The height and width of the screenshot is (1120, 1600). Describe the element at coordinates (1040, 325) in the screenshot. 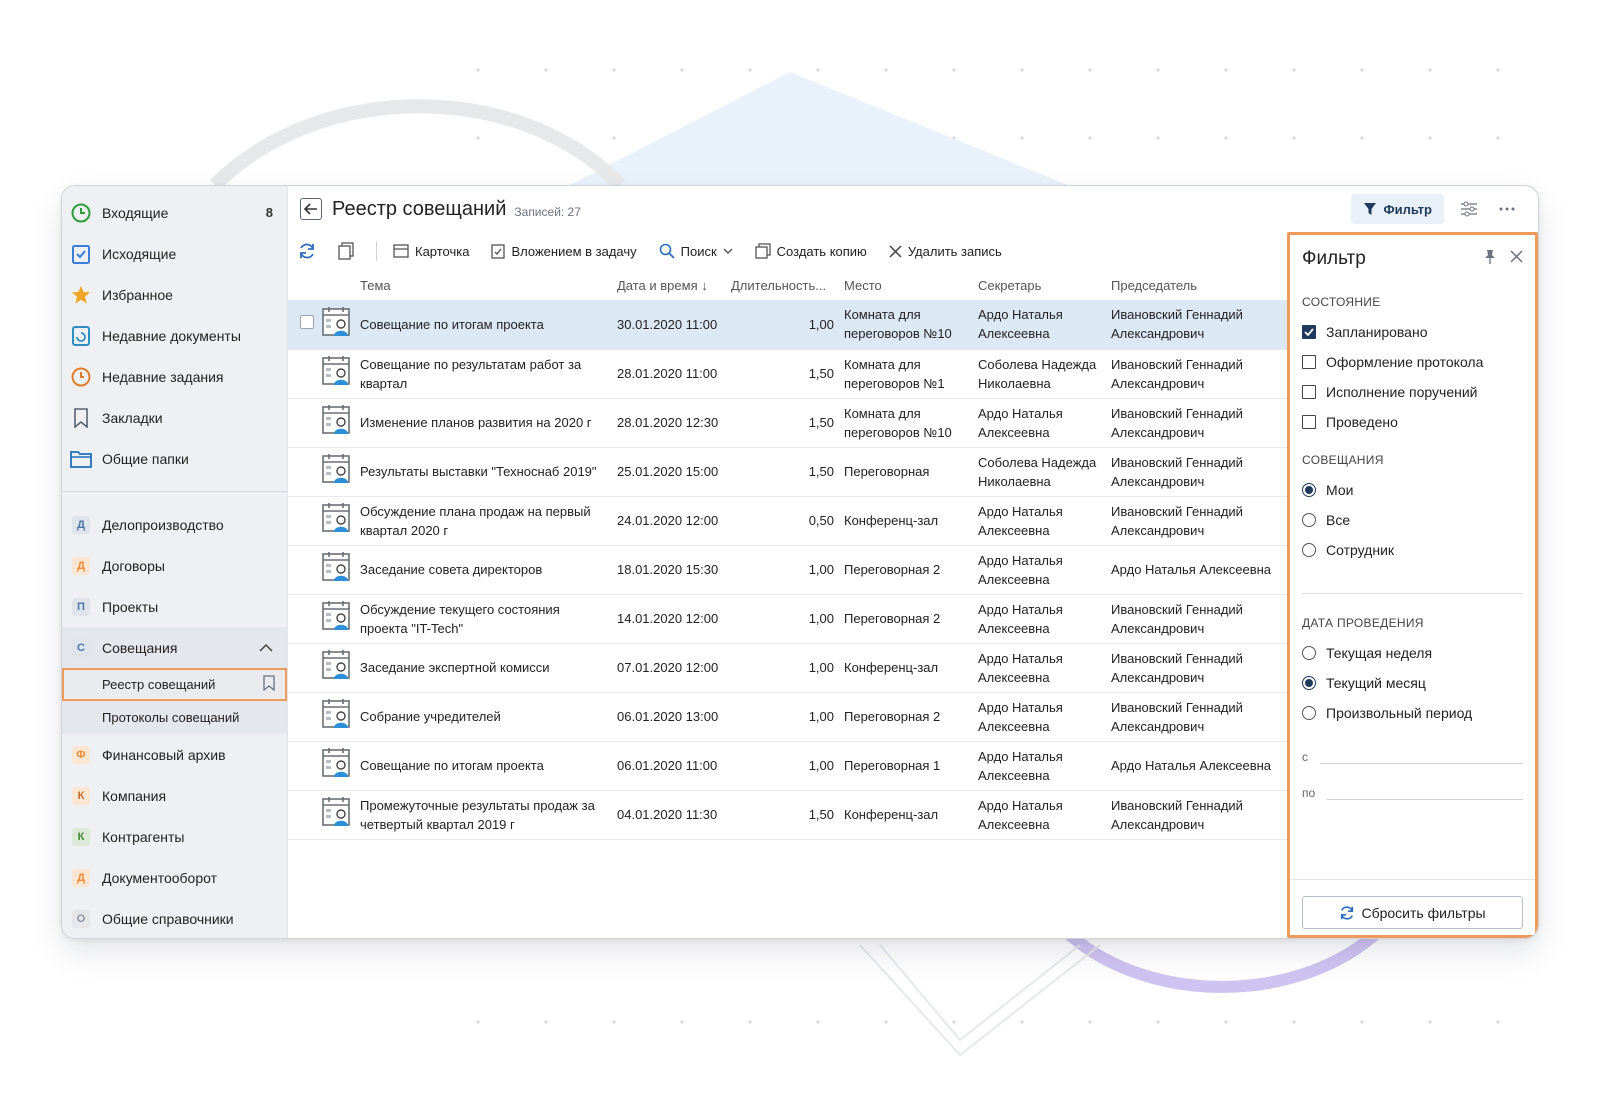

I see `cell-secretary: Ардо Наталья Алексеевна` at that location.